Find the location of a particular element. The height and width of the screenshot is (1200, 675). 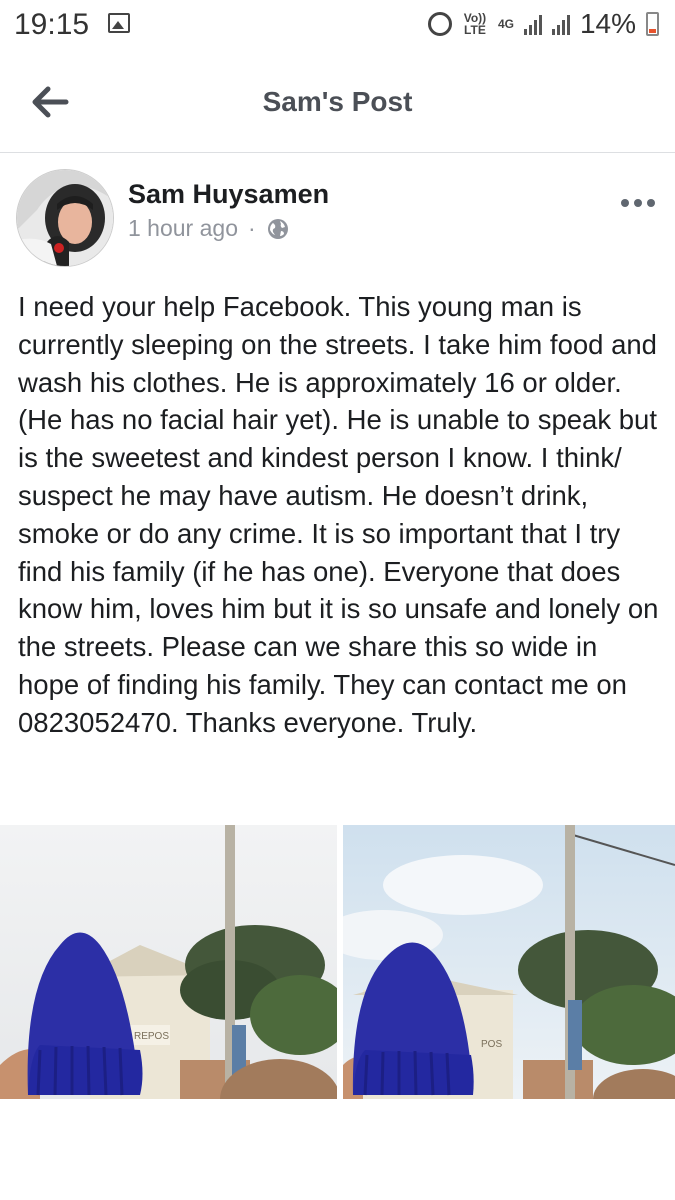

author-name: Sam Huysamen is located at coordinates (228, 194).